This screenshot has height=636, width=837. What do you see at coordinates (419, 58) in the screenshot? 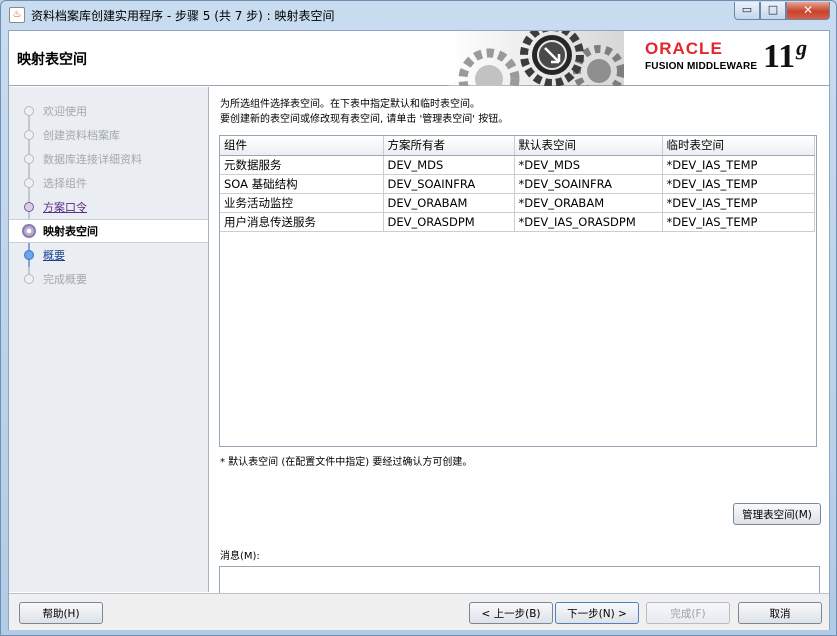
I see `wizard-header: 映射表空间 ORACLE FUSION MIDDLEWARE 11g` at bounding box center [419, 58].